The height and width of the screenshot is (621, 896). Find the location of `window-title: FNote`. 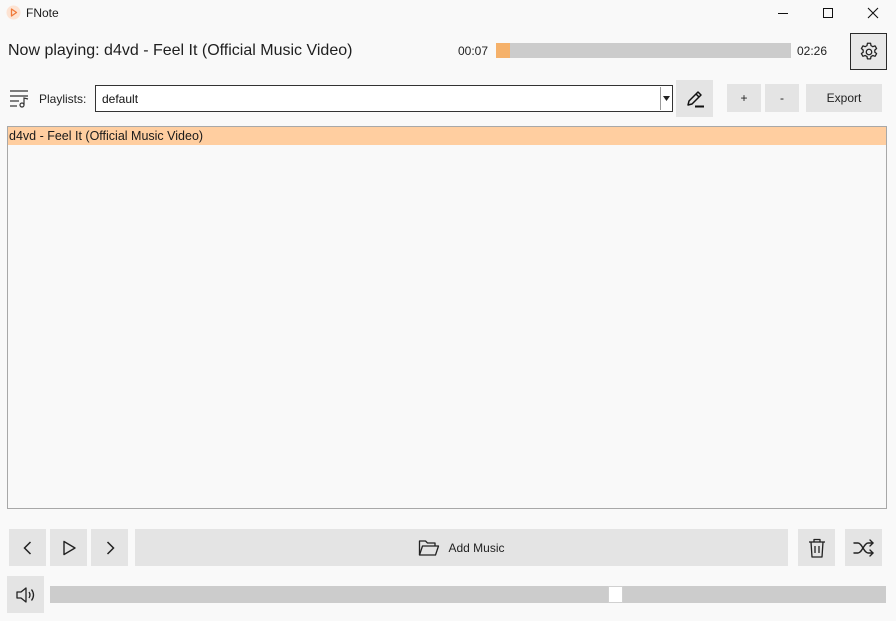

window-title: FNote is located at coordinates (42, 13).